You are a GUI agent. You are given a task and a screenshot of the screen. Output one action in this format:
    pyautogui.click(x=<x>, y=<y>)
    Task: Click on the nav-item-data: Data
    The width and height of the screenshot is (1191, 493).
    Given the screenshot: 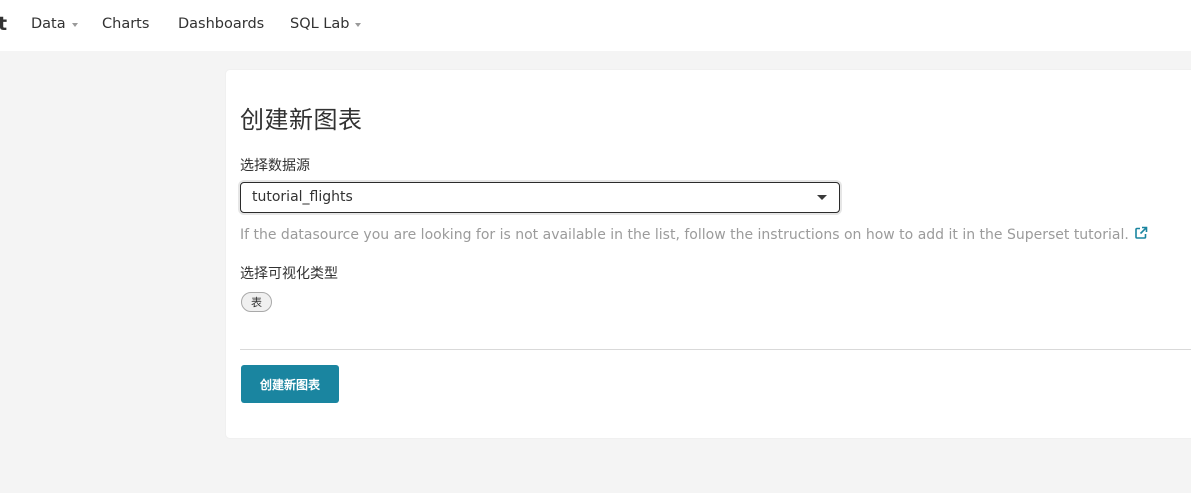 What is the action you would take?
    pyautogui.click(x=54, y=24)
    